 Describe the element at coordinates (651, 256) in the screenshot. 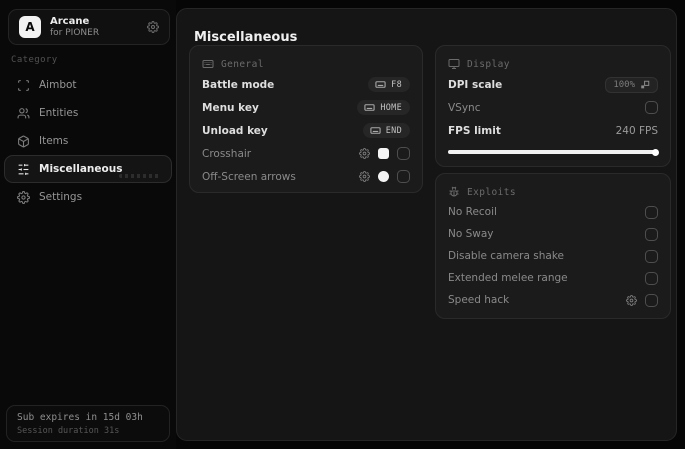

I see `disable-camera-shake-checkbox` at that location.